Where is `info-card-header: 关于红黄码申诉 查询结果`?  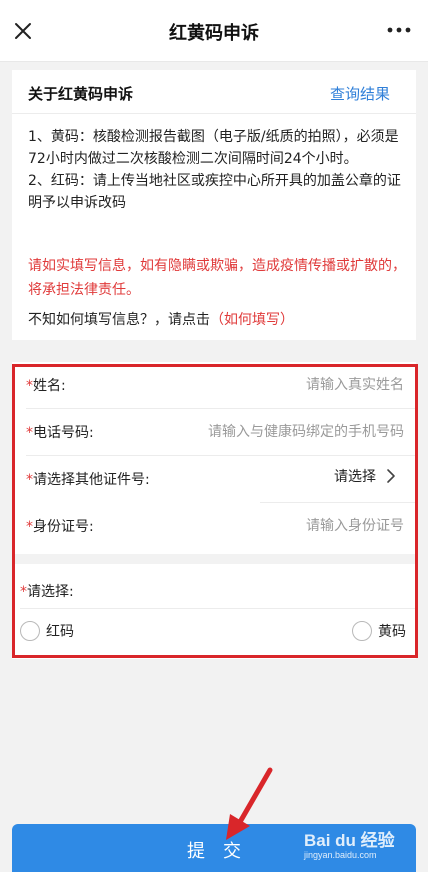
info-card-header: 关于红黄码申诉 查询结果 is located at coordinates (214, 92).